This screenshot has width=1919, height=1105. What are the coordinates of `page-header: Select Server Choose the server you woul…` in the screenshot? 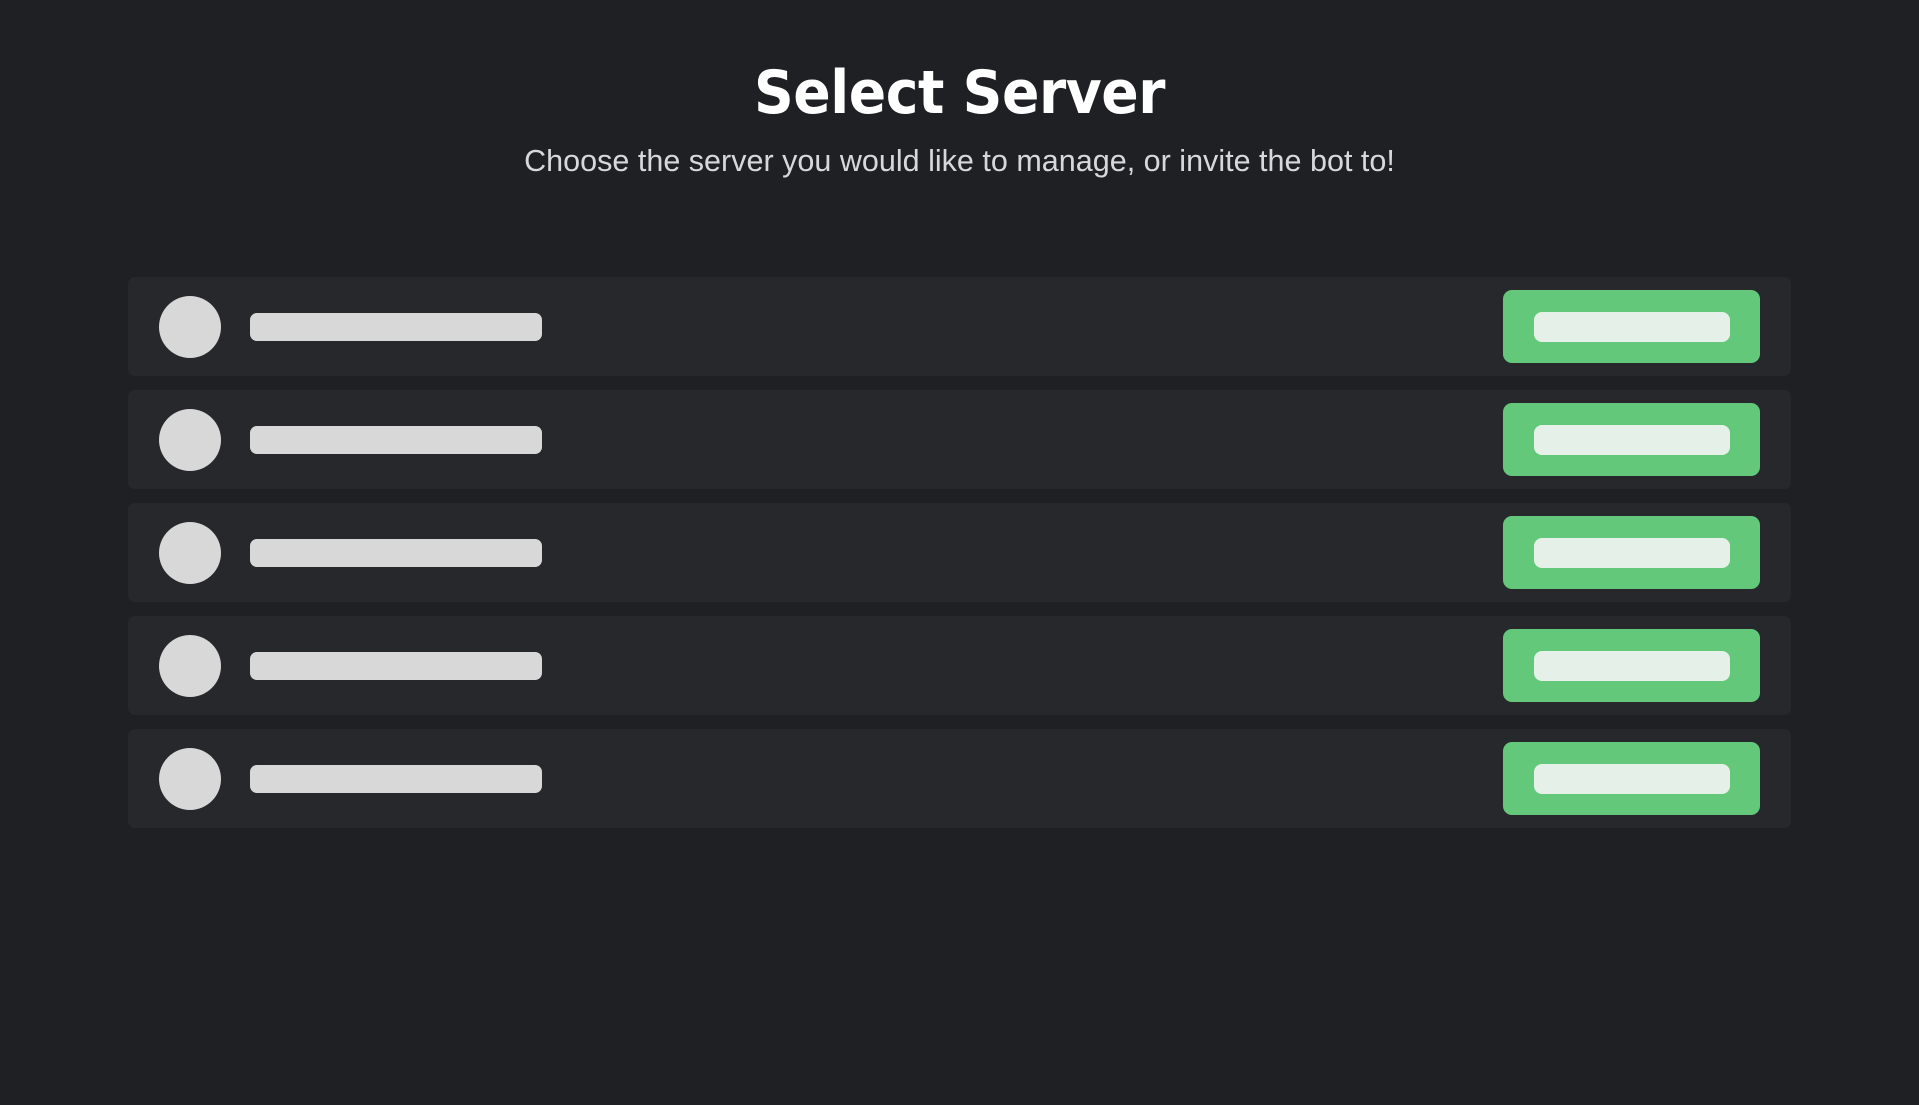 It's located at (959, 120).